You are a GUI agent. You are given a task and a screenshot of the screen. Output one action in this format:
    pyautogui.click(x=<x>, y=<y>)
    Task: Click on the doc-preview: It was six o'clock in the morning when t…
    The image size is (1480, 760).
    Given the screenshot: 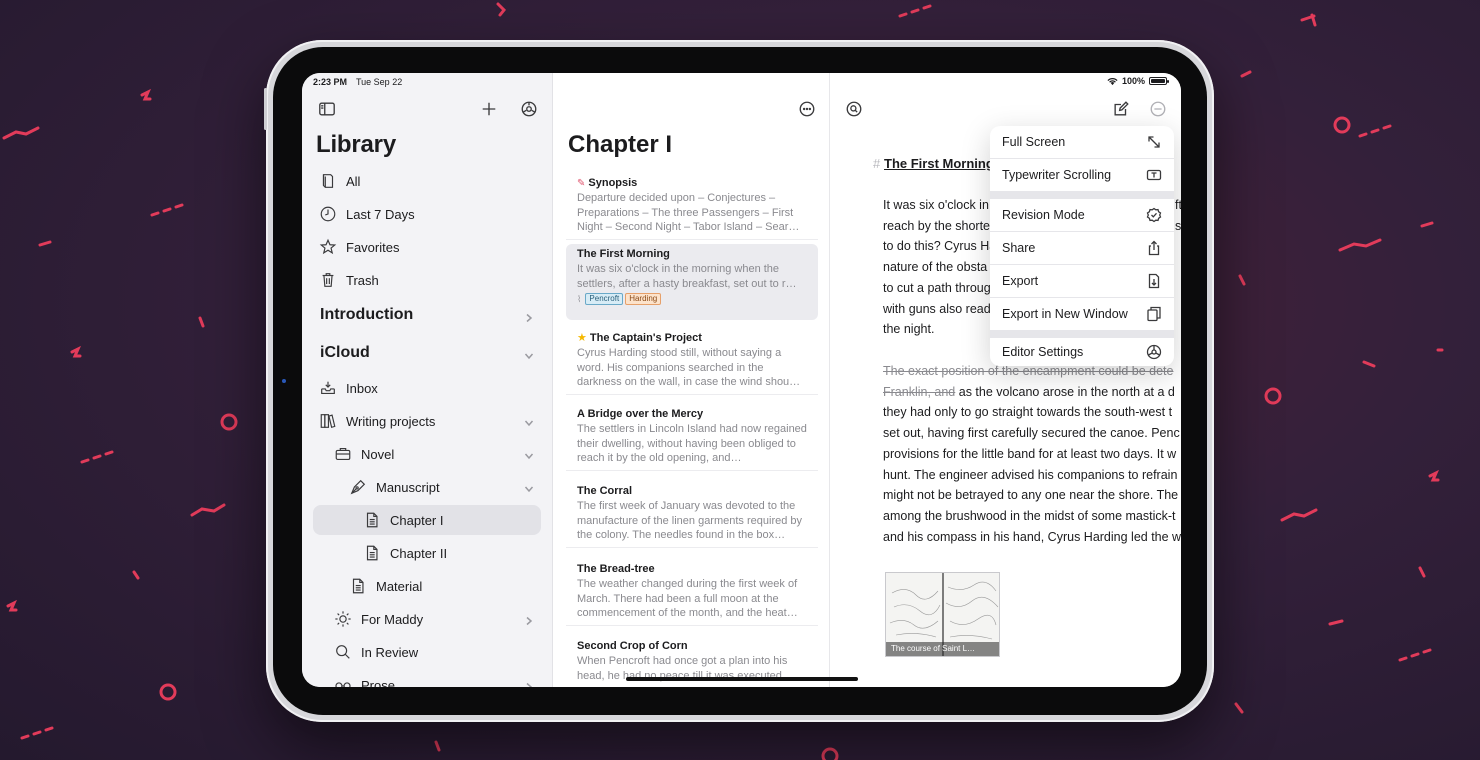 What is the action you would take?
    pyautogui.click(x=687, y=276)
    